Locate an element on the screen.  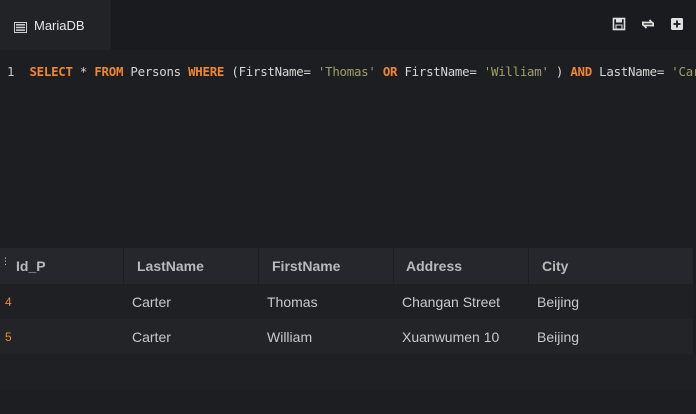
column-header-city: City is located at coordinates (611, 266).